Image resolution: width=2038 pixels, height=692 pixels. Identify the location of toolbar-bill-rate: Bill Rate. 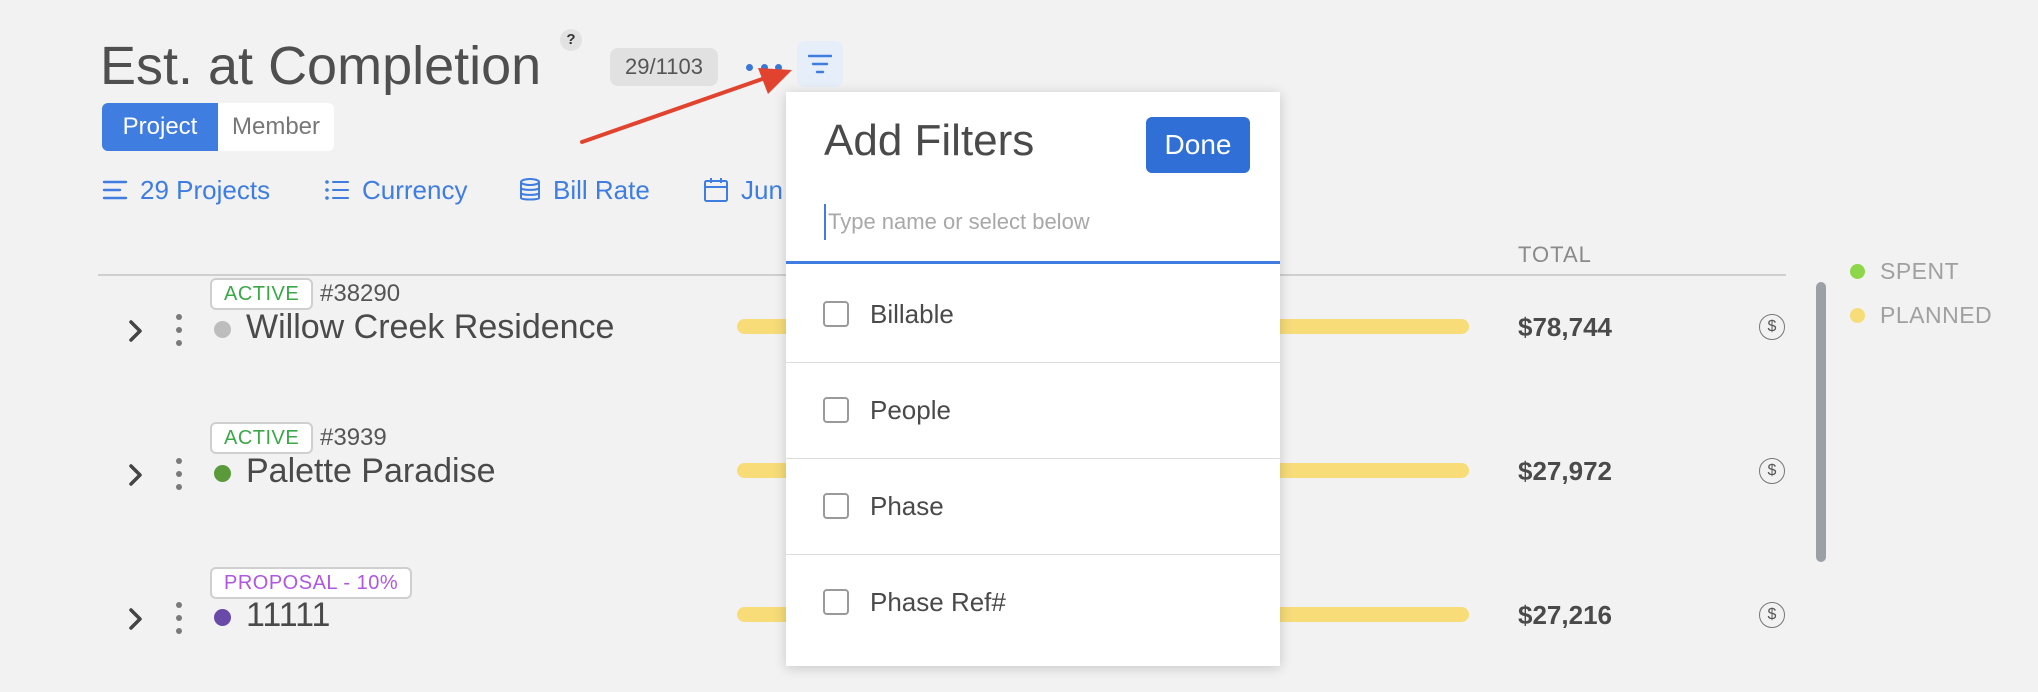
(584, 190).